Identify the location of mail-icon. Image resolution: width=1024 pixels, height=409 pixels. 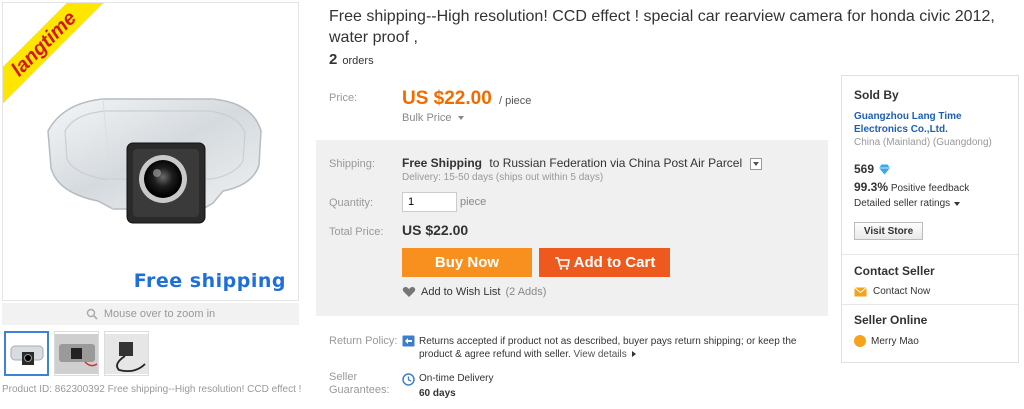
(860, 291).